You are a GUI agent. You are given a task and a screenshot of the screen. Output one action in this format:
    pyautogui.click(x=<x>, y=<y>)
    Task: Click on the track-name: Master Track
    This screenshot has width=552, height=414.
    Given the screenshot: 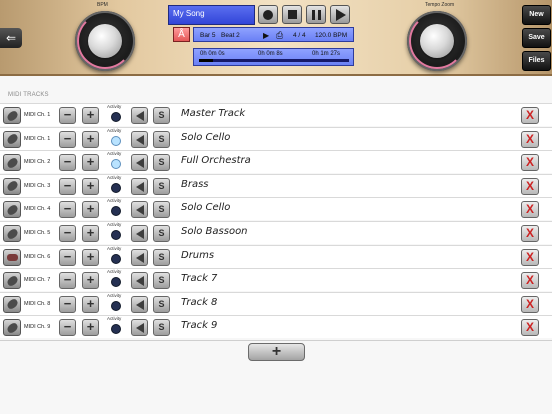 What is the action you would take?
    pyautogui.click(x=213, y=113)
    